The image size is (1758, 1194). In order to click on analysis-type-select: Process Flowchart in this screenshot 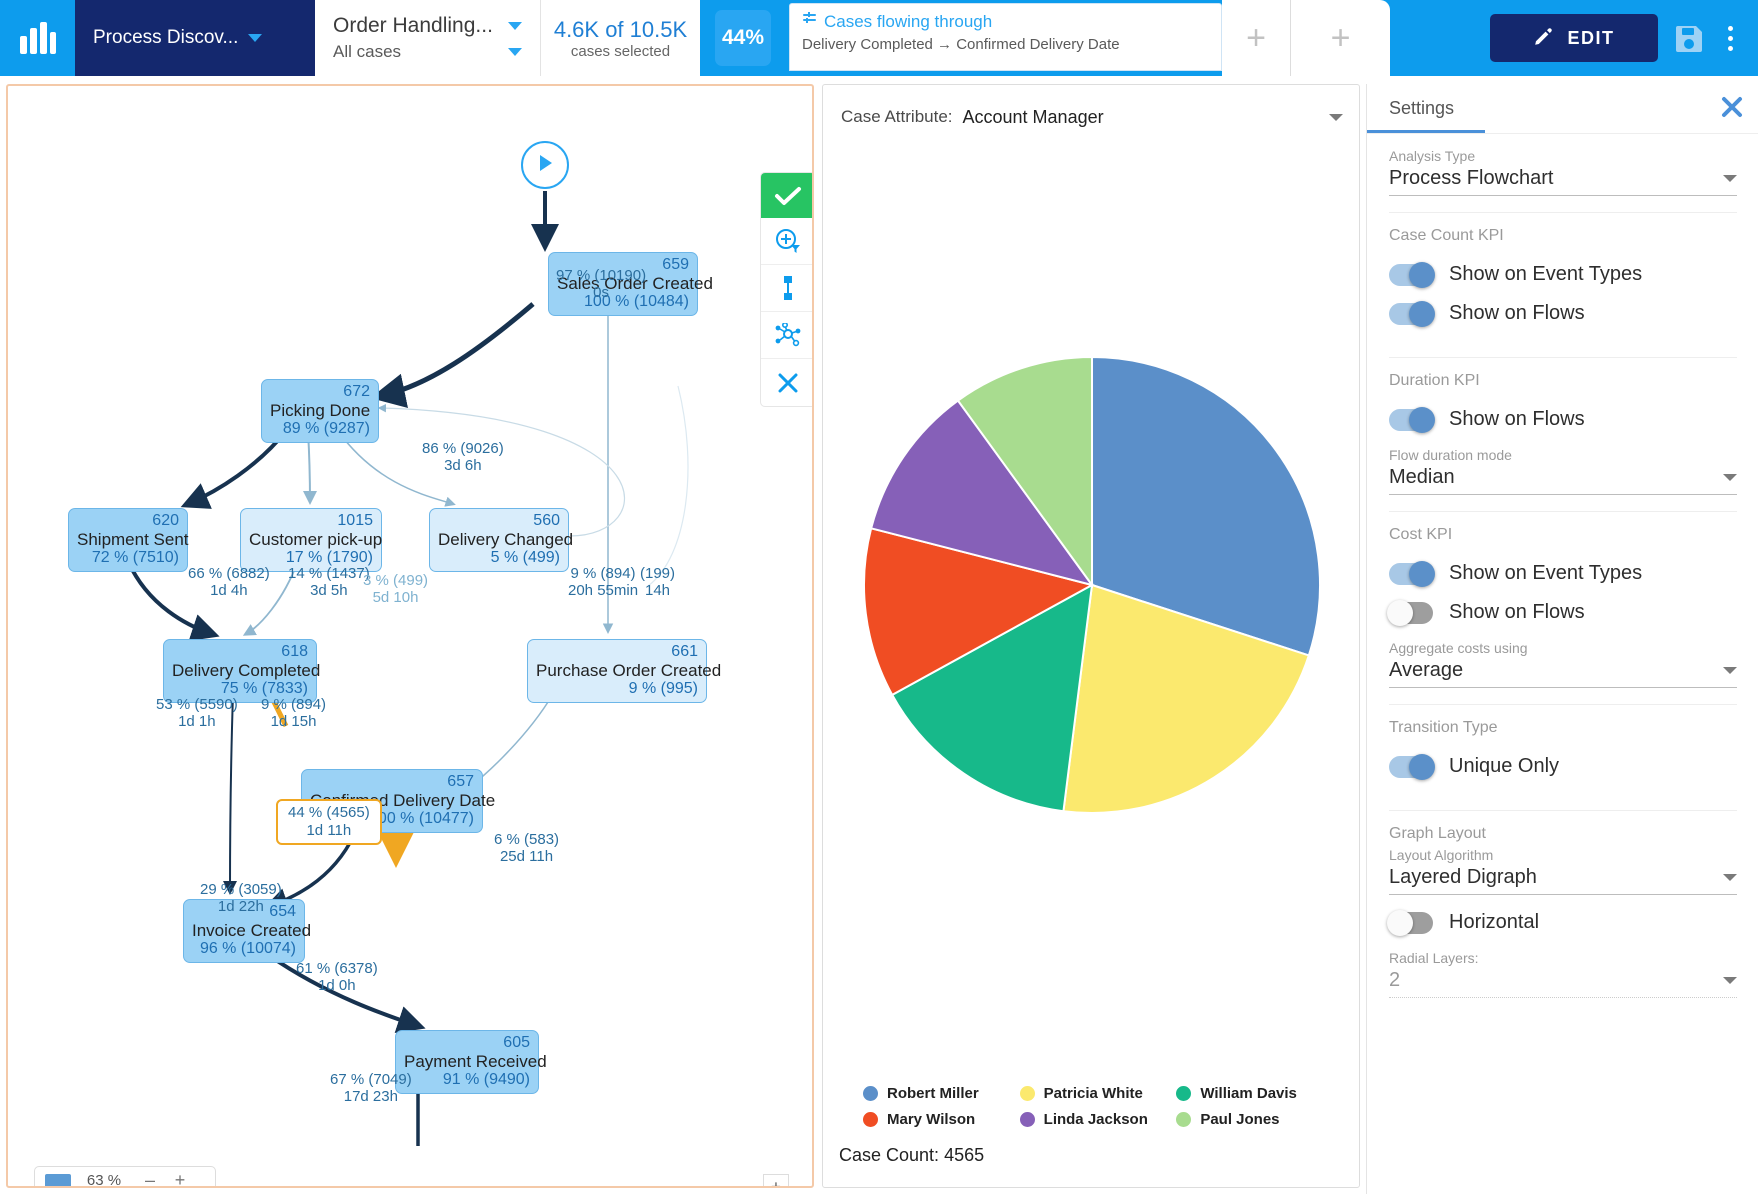, I will do `click(1563, 181)`.